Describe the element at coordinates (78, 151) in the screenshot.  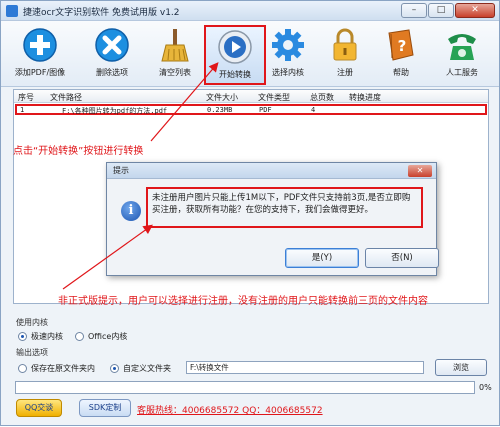
I see `annotation-click-start: 点击“开始转换”按钮进行转换` at that location.